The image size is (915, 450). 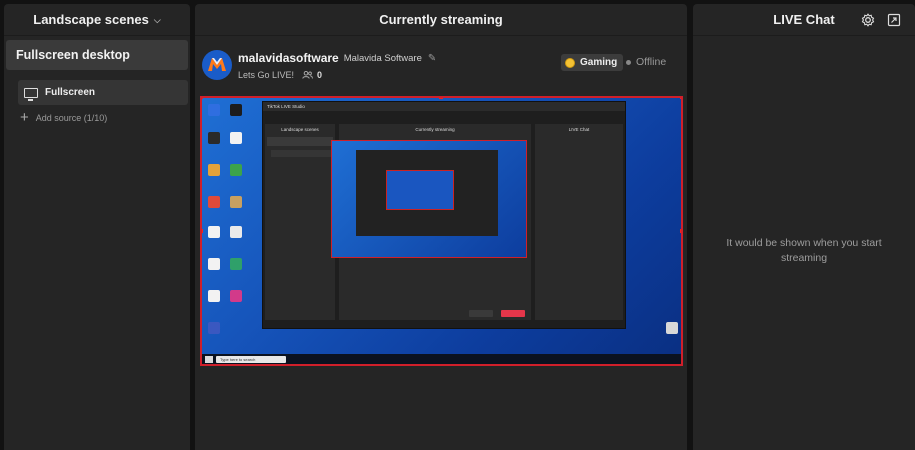 What do you see at coordinates (432, 58) in the screenshot?
I see `edit-icon: ✎` at bounding box center [432, 58].